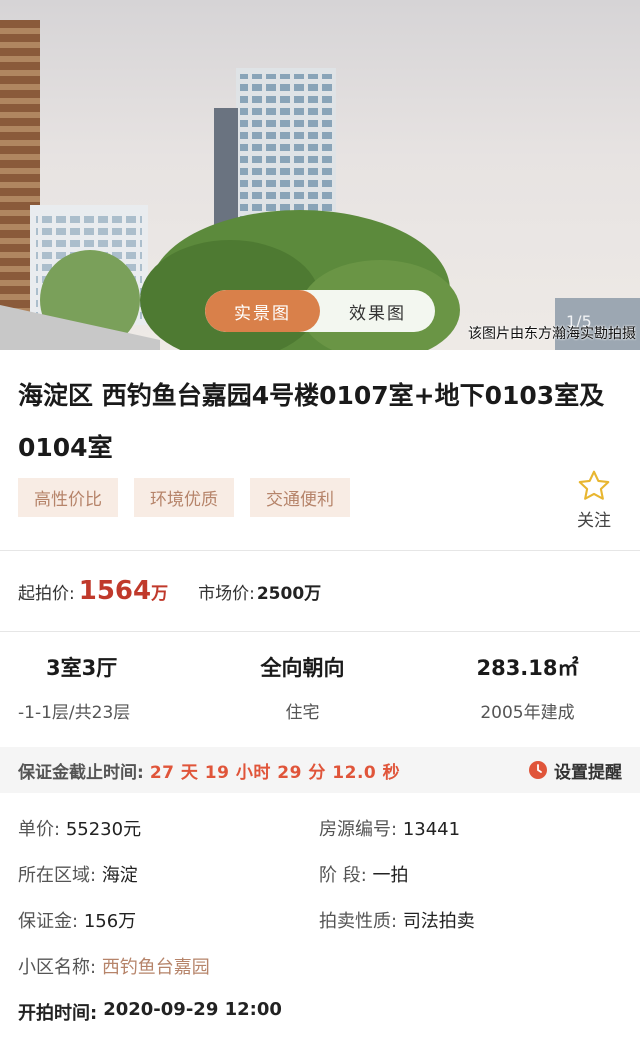 This screenshot has height=1050, width=640. I want to click on stat-caption: 2005年建成, so click(527, 713).